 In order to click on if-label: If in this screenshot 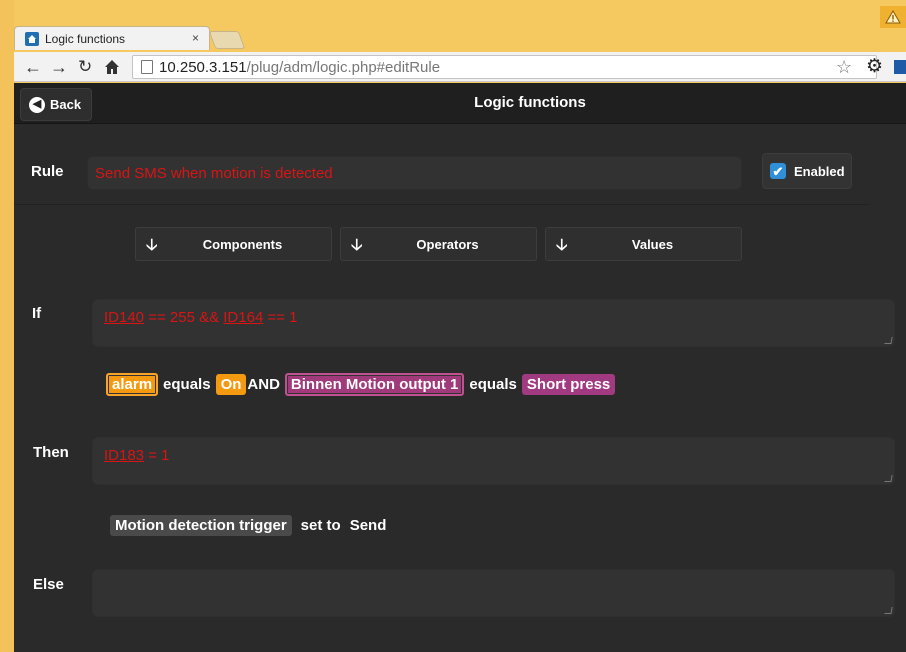, I will do `click(37, 313)`.